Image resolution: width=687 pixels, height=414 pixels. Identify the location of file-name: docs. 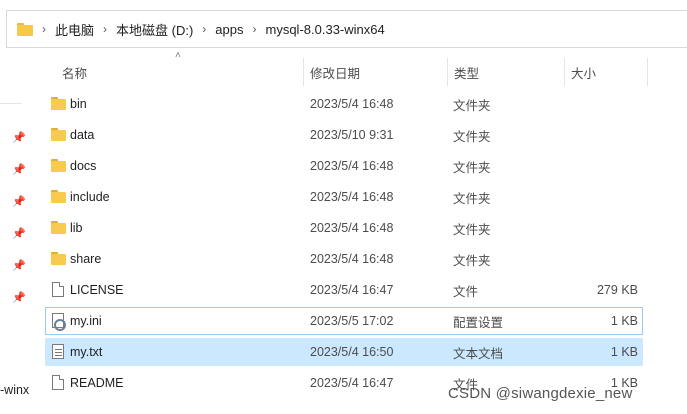
(83, 166).